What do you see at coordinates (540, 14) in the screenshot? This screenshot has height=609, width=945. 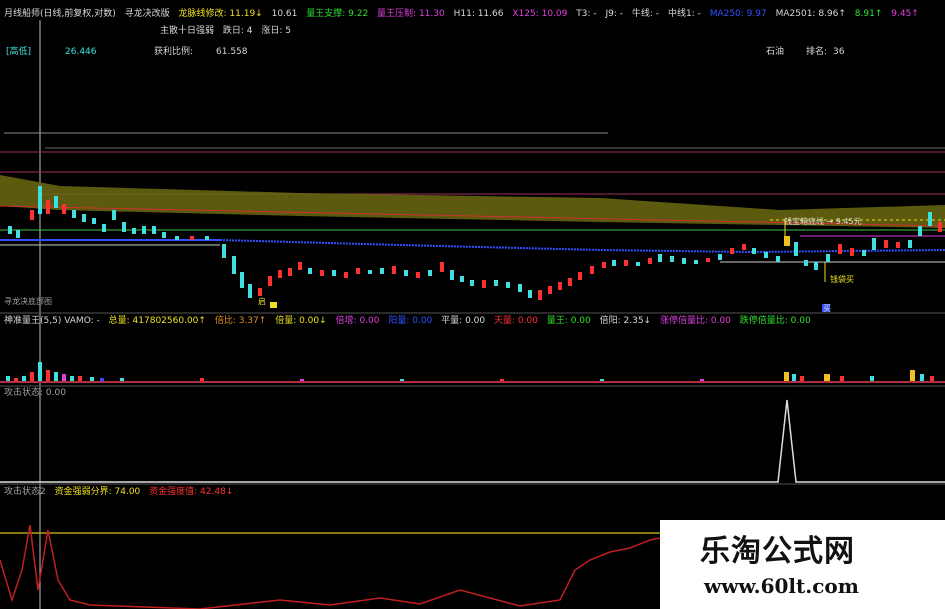 I see `indicator: X125: 10.09` at bounding box center [540, 14].